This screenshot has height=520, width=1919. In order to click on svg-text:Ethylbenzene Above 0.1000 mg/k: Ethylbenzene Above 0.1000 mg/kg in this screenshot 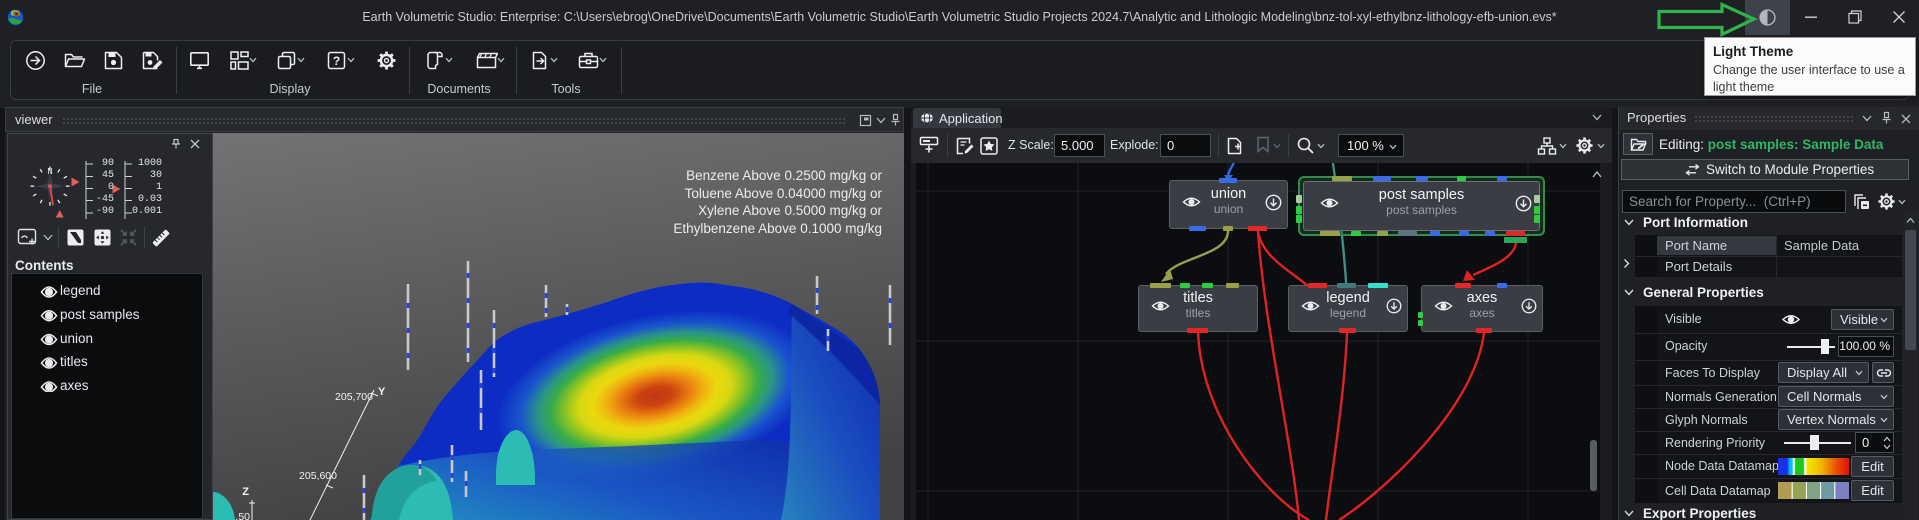, I will do `click(777, 228)`.